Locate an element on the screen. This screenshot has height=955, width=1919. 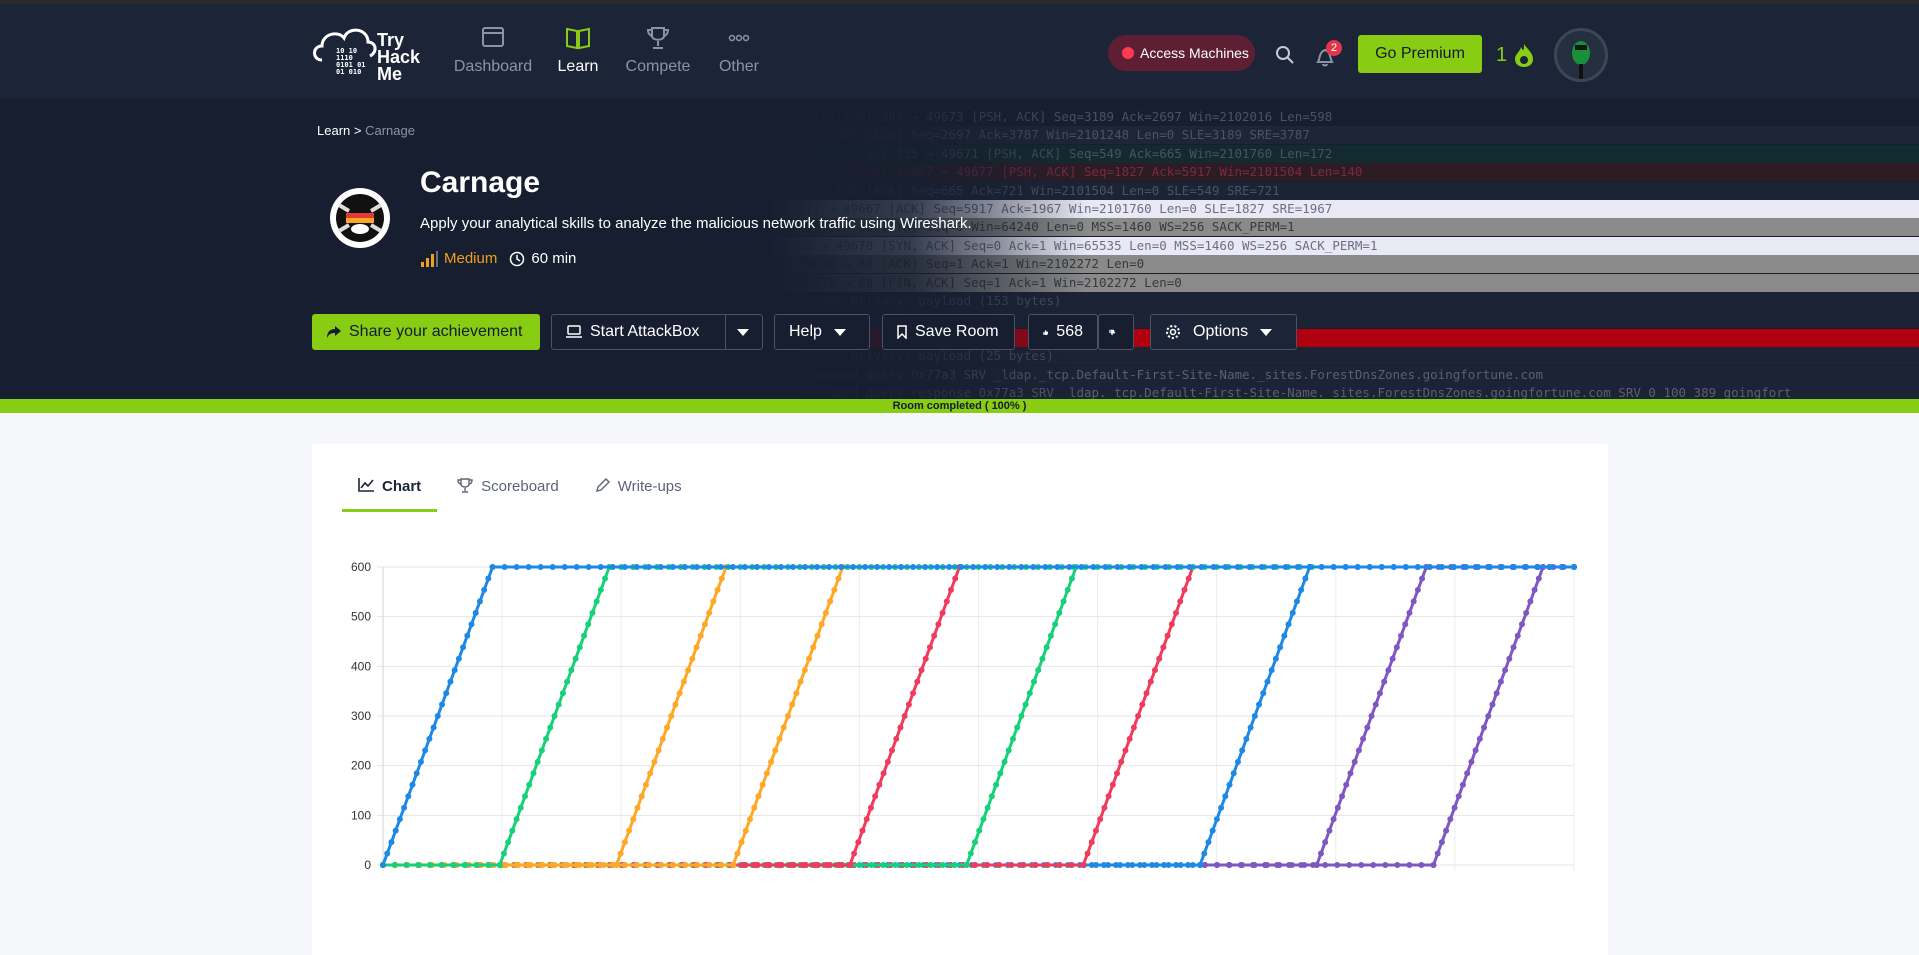
share-icon is located at coordinates (334, 332).